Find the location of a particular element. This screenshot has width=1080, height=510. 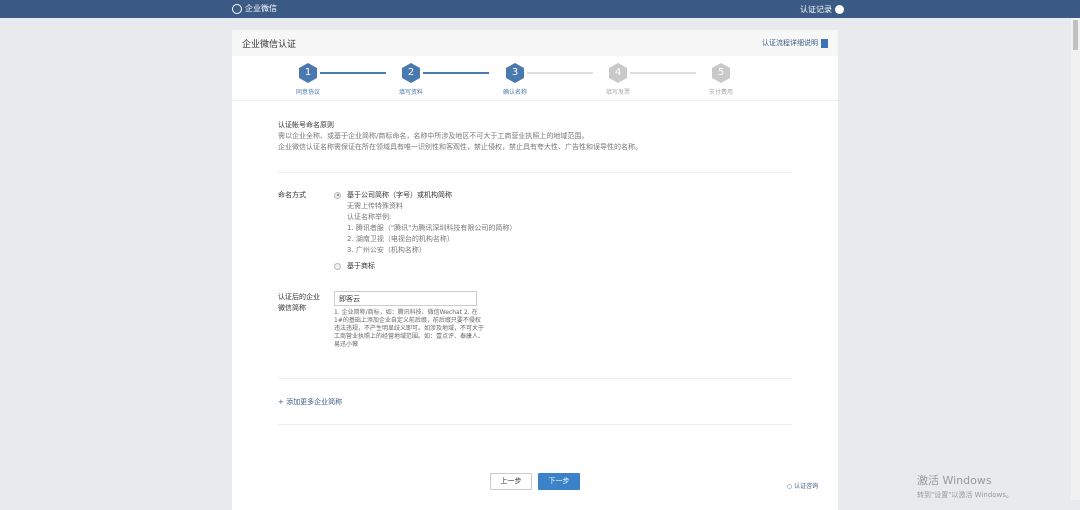

step-5: 5 支付费用 is located at coordinates (721, 79).